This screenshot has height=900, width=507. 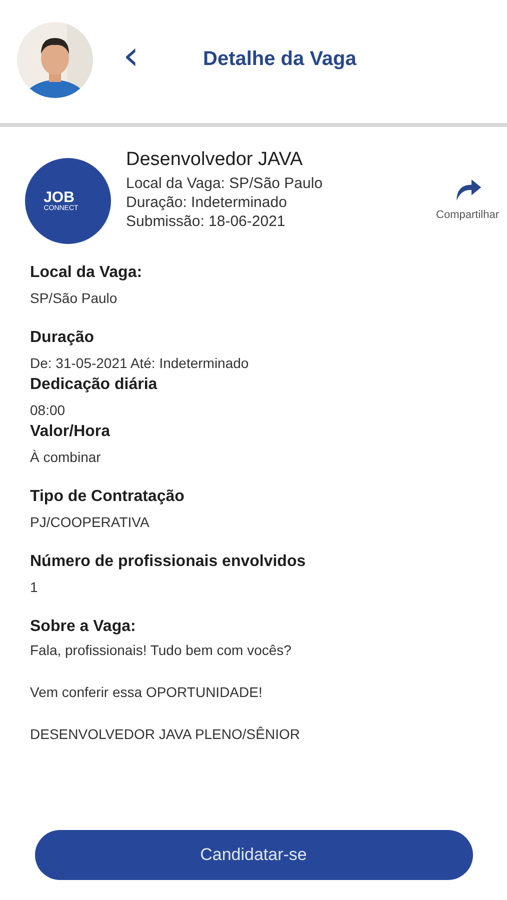 I want to click on detail-label: Dedicação diária, so click(x=94, y=385).